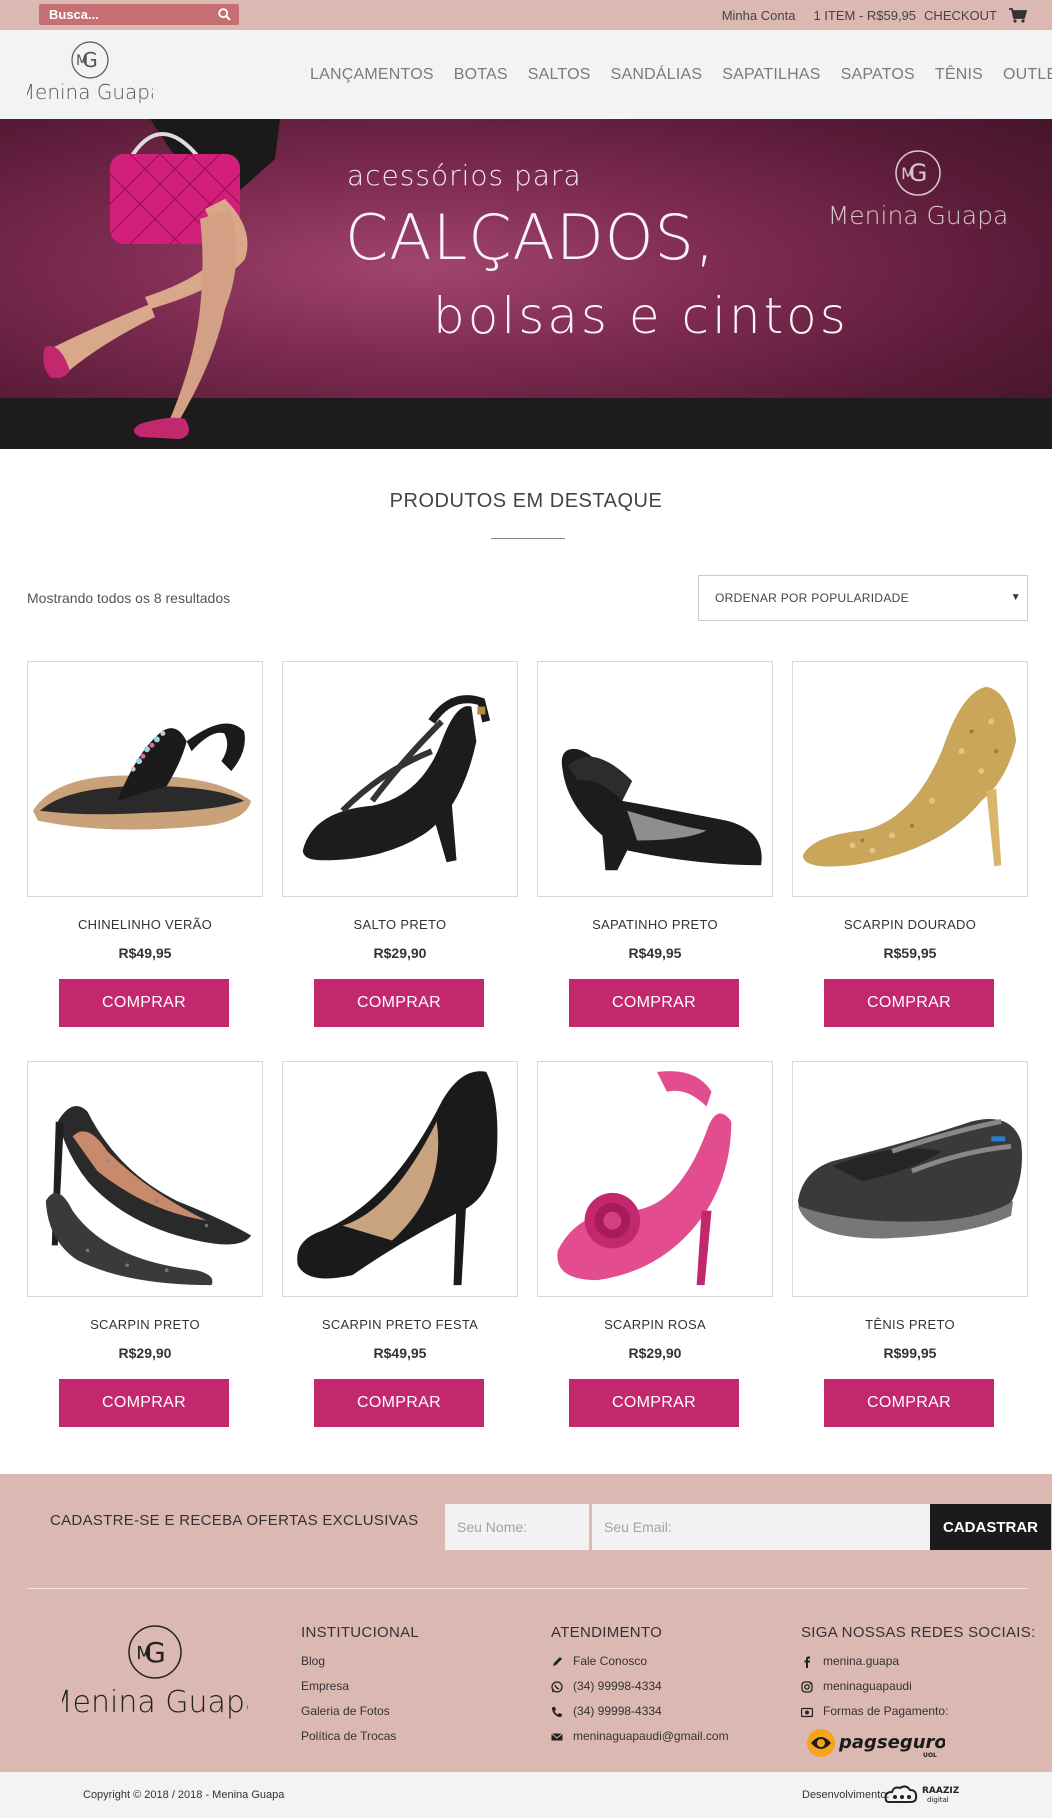  Describe the element at coordinates (959, 75) in the screenshot. I see `nav-tenis: TÊNIS` at that location.